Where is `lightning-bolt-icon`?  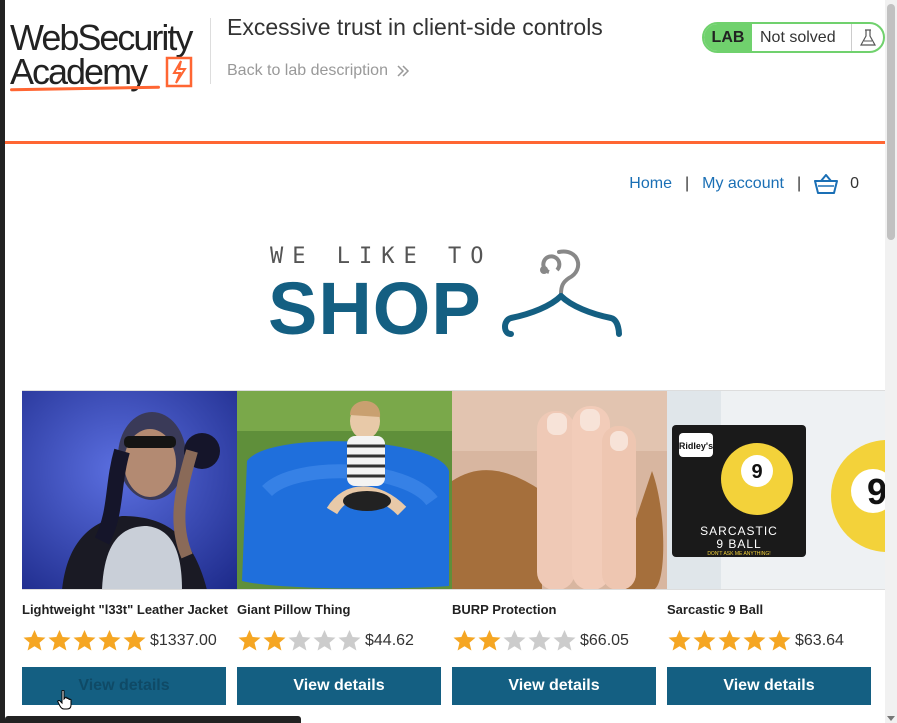 lightning-bolt-icon is located at coordinates (179, 72).